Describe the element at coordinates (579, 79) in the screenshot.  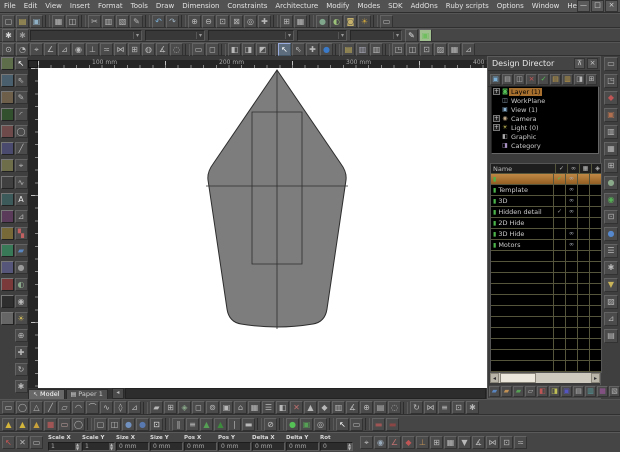
I see `dd-options-icon: ◨` at that location.